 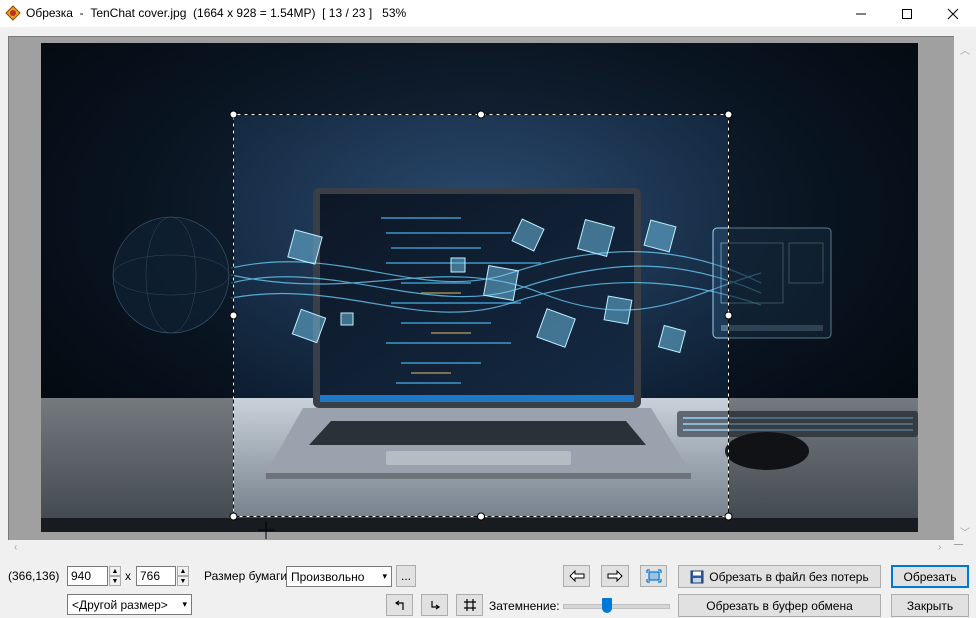 I want to click on crop-handle-top-right, so click(x=728, y=114).